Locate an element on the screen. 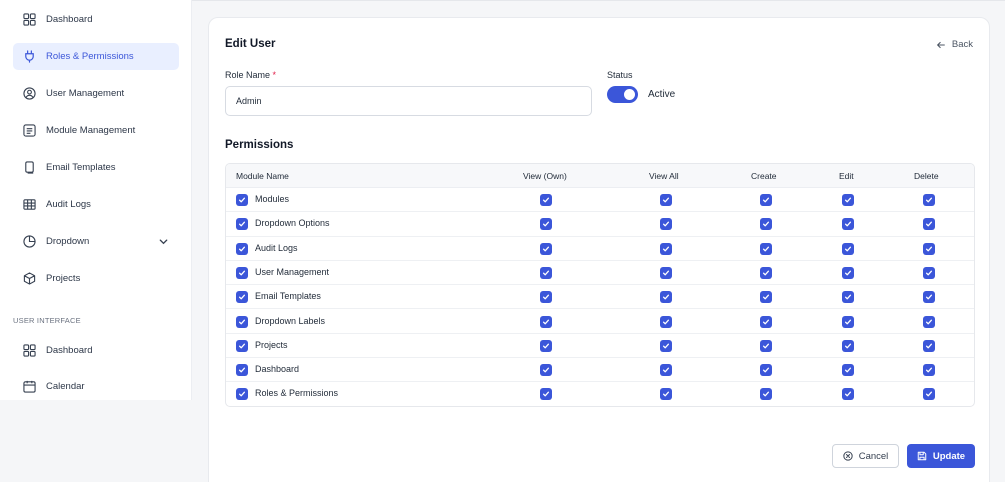 Image resolution: width=1005 pixels, height=482 pixels. sidebar-item-user-management: User Management is located at coordinates (96, 93).